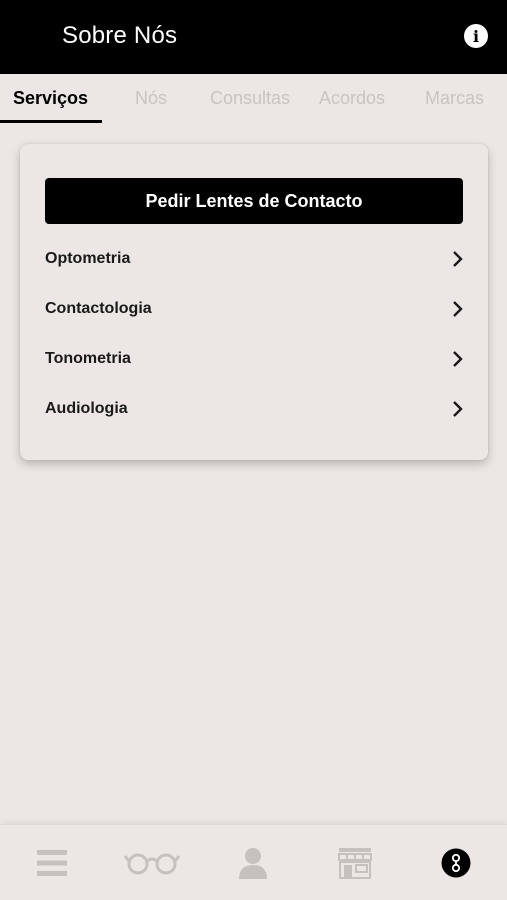 This screenshot has width=507, height=900. I want to click on nav-profile-button, so click(253, 862).